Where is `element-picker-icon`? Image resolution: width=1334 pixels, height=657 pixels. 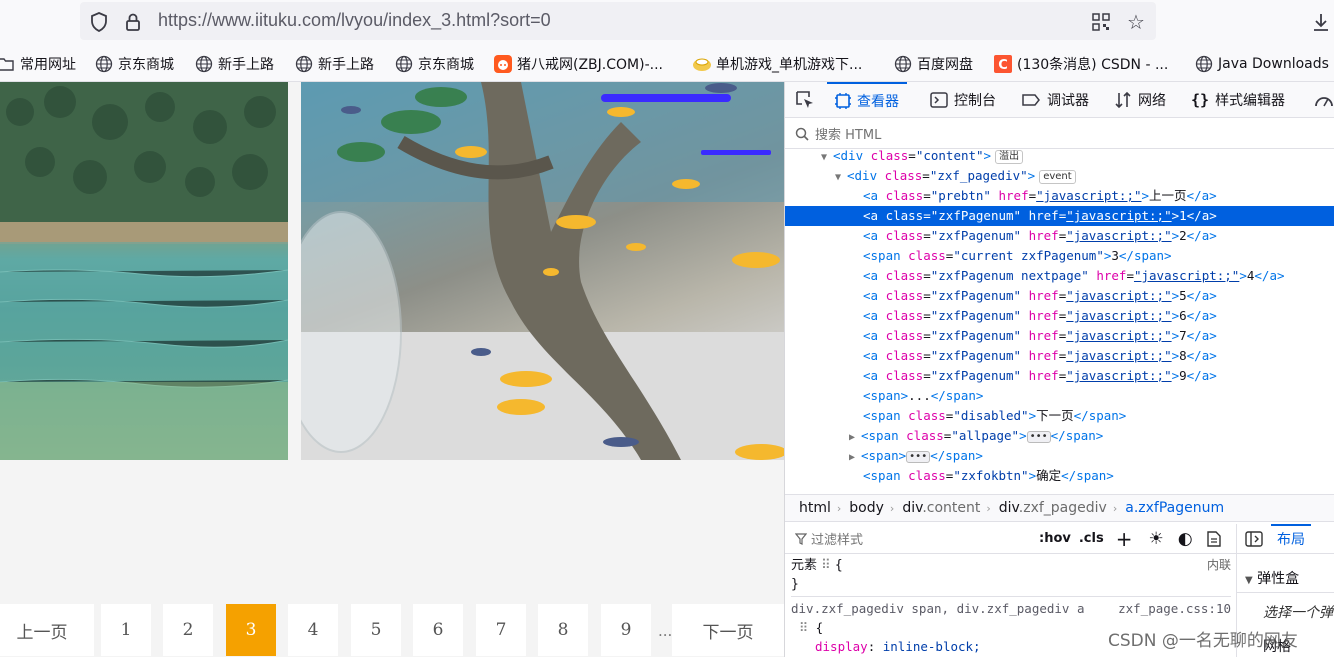
element-picker-icon is located at coordinates (805, 100).